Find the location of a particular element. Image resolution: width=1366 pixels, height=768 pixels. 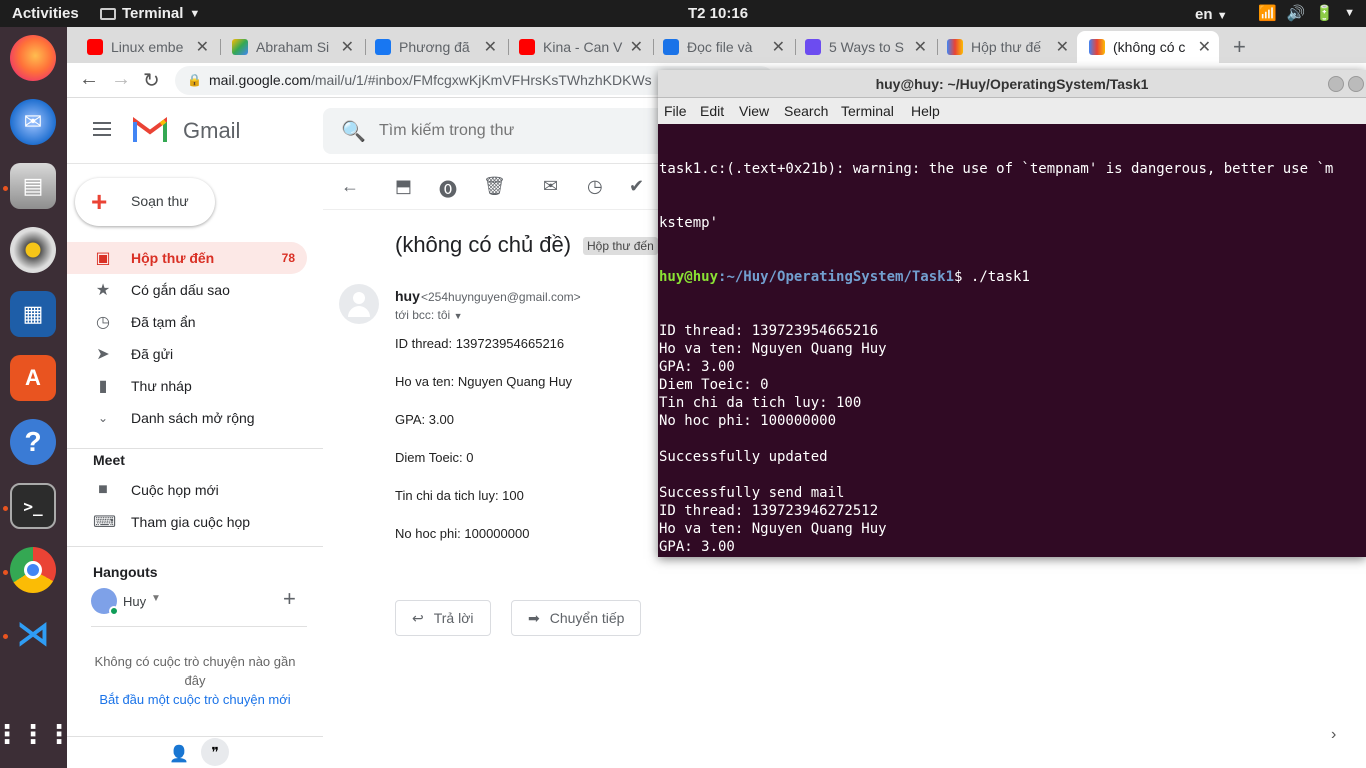

browser-tab: Abraham Si ✕ is located at coordinates (291, 47).